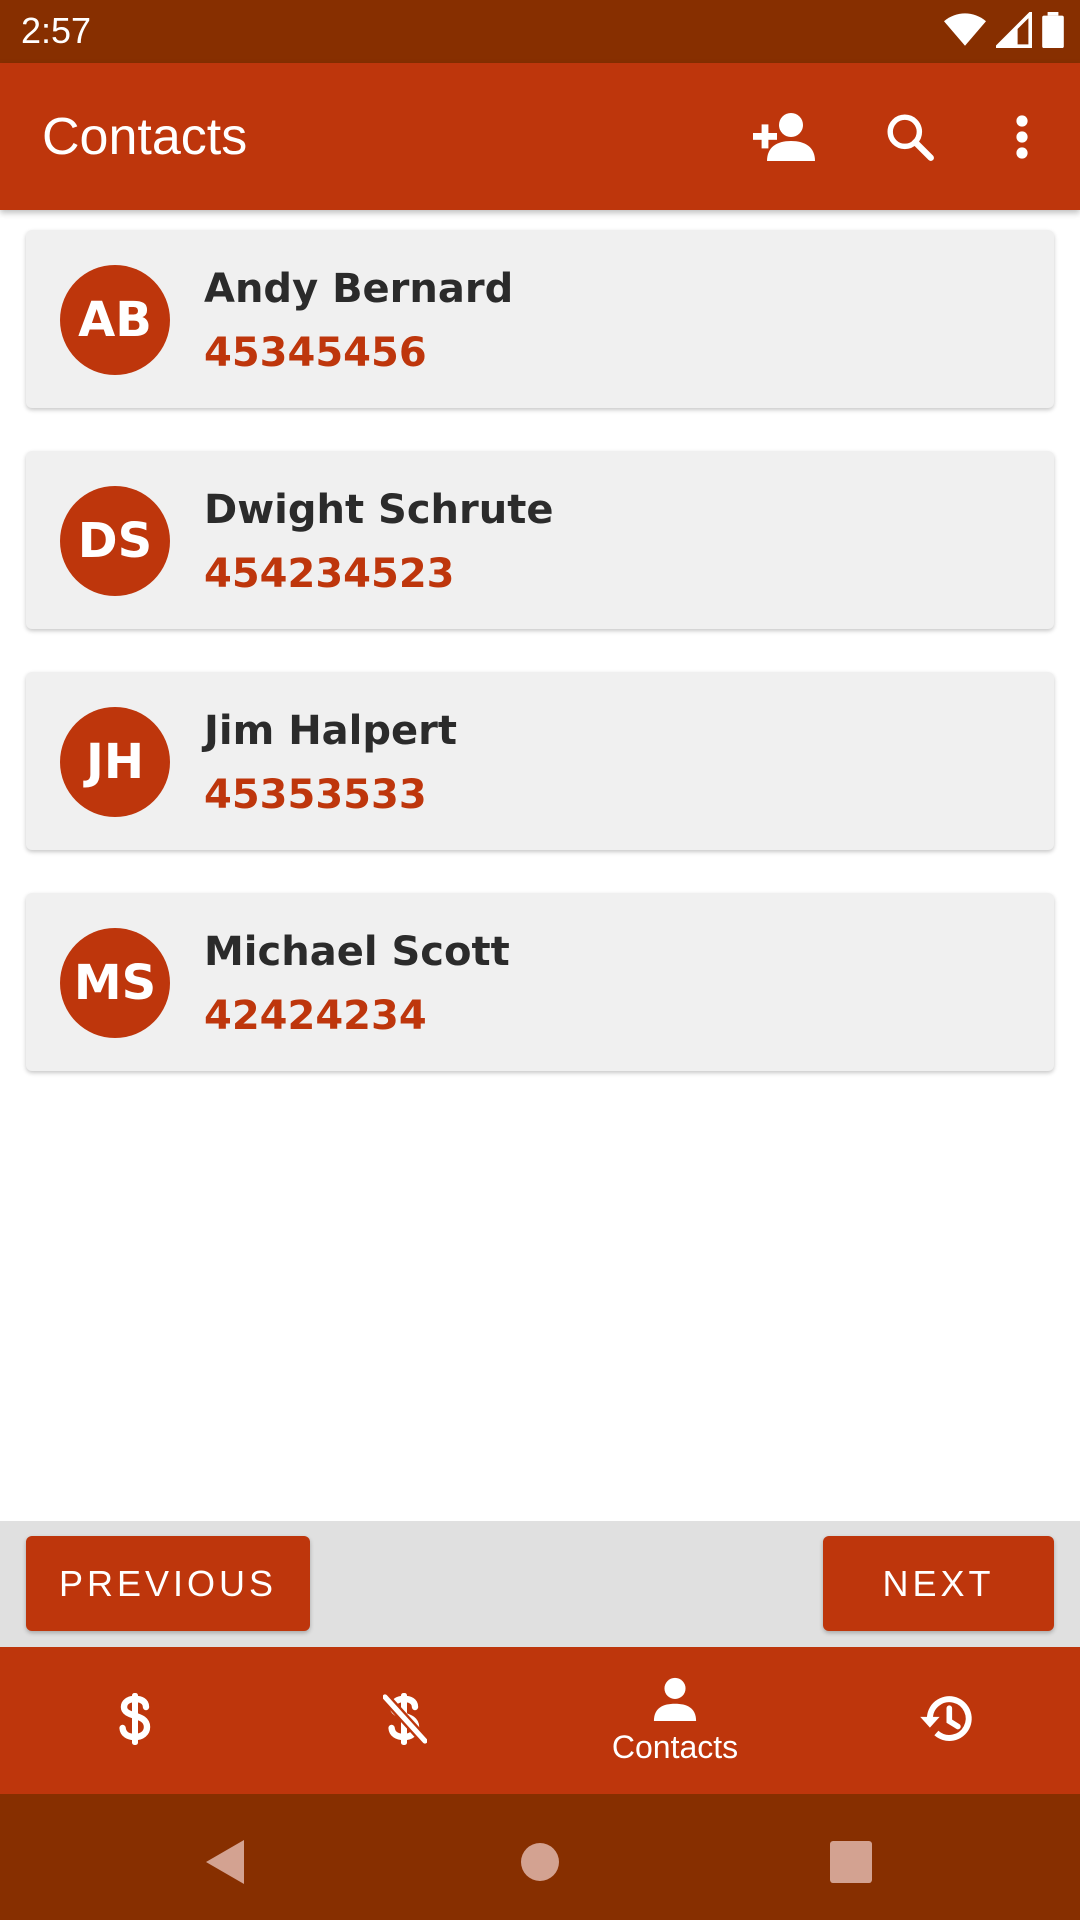  I want to click on app-bar: Contacts, so click(540, 136).